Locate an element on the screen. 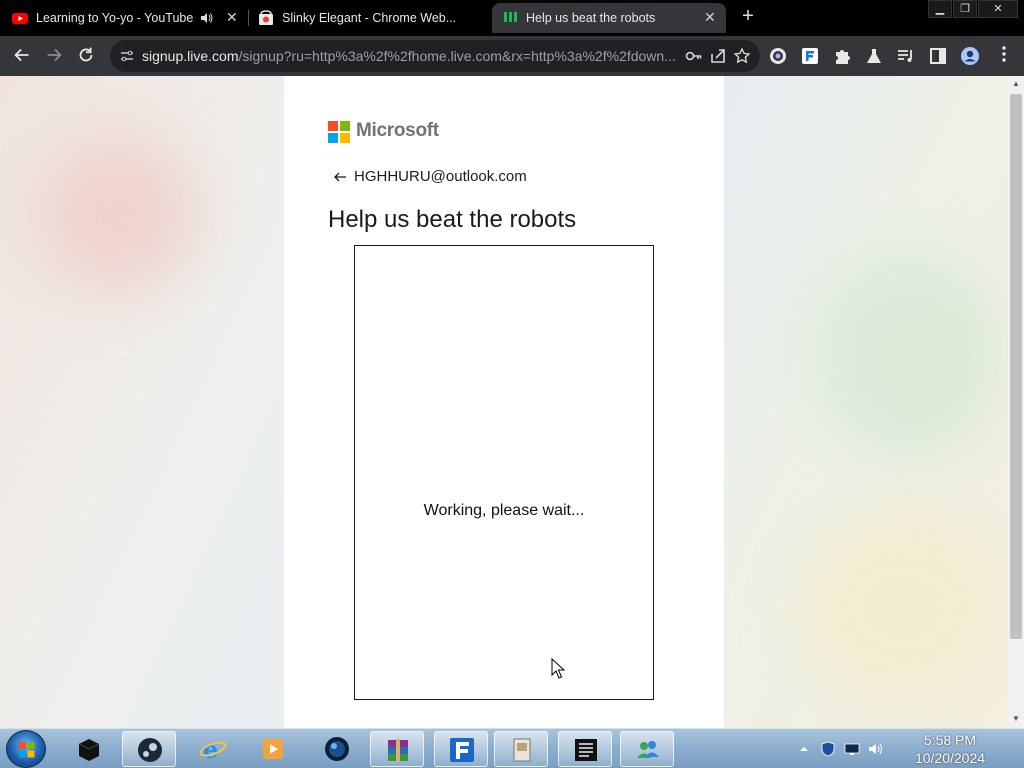 The width and height of the screenshot is (1024, 768). windows-logo-icon is located at coordinates (27, 750).